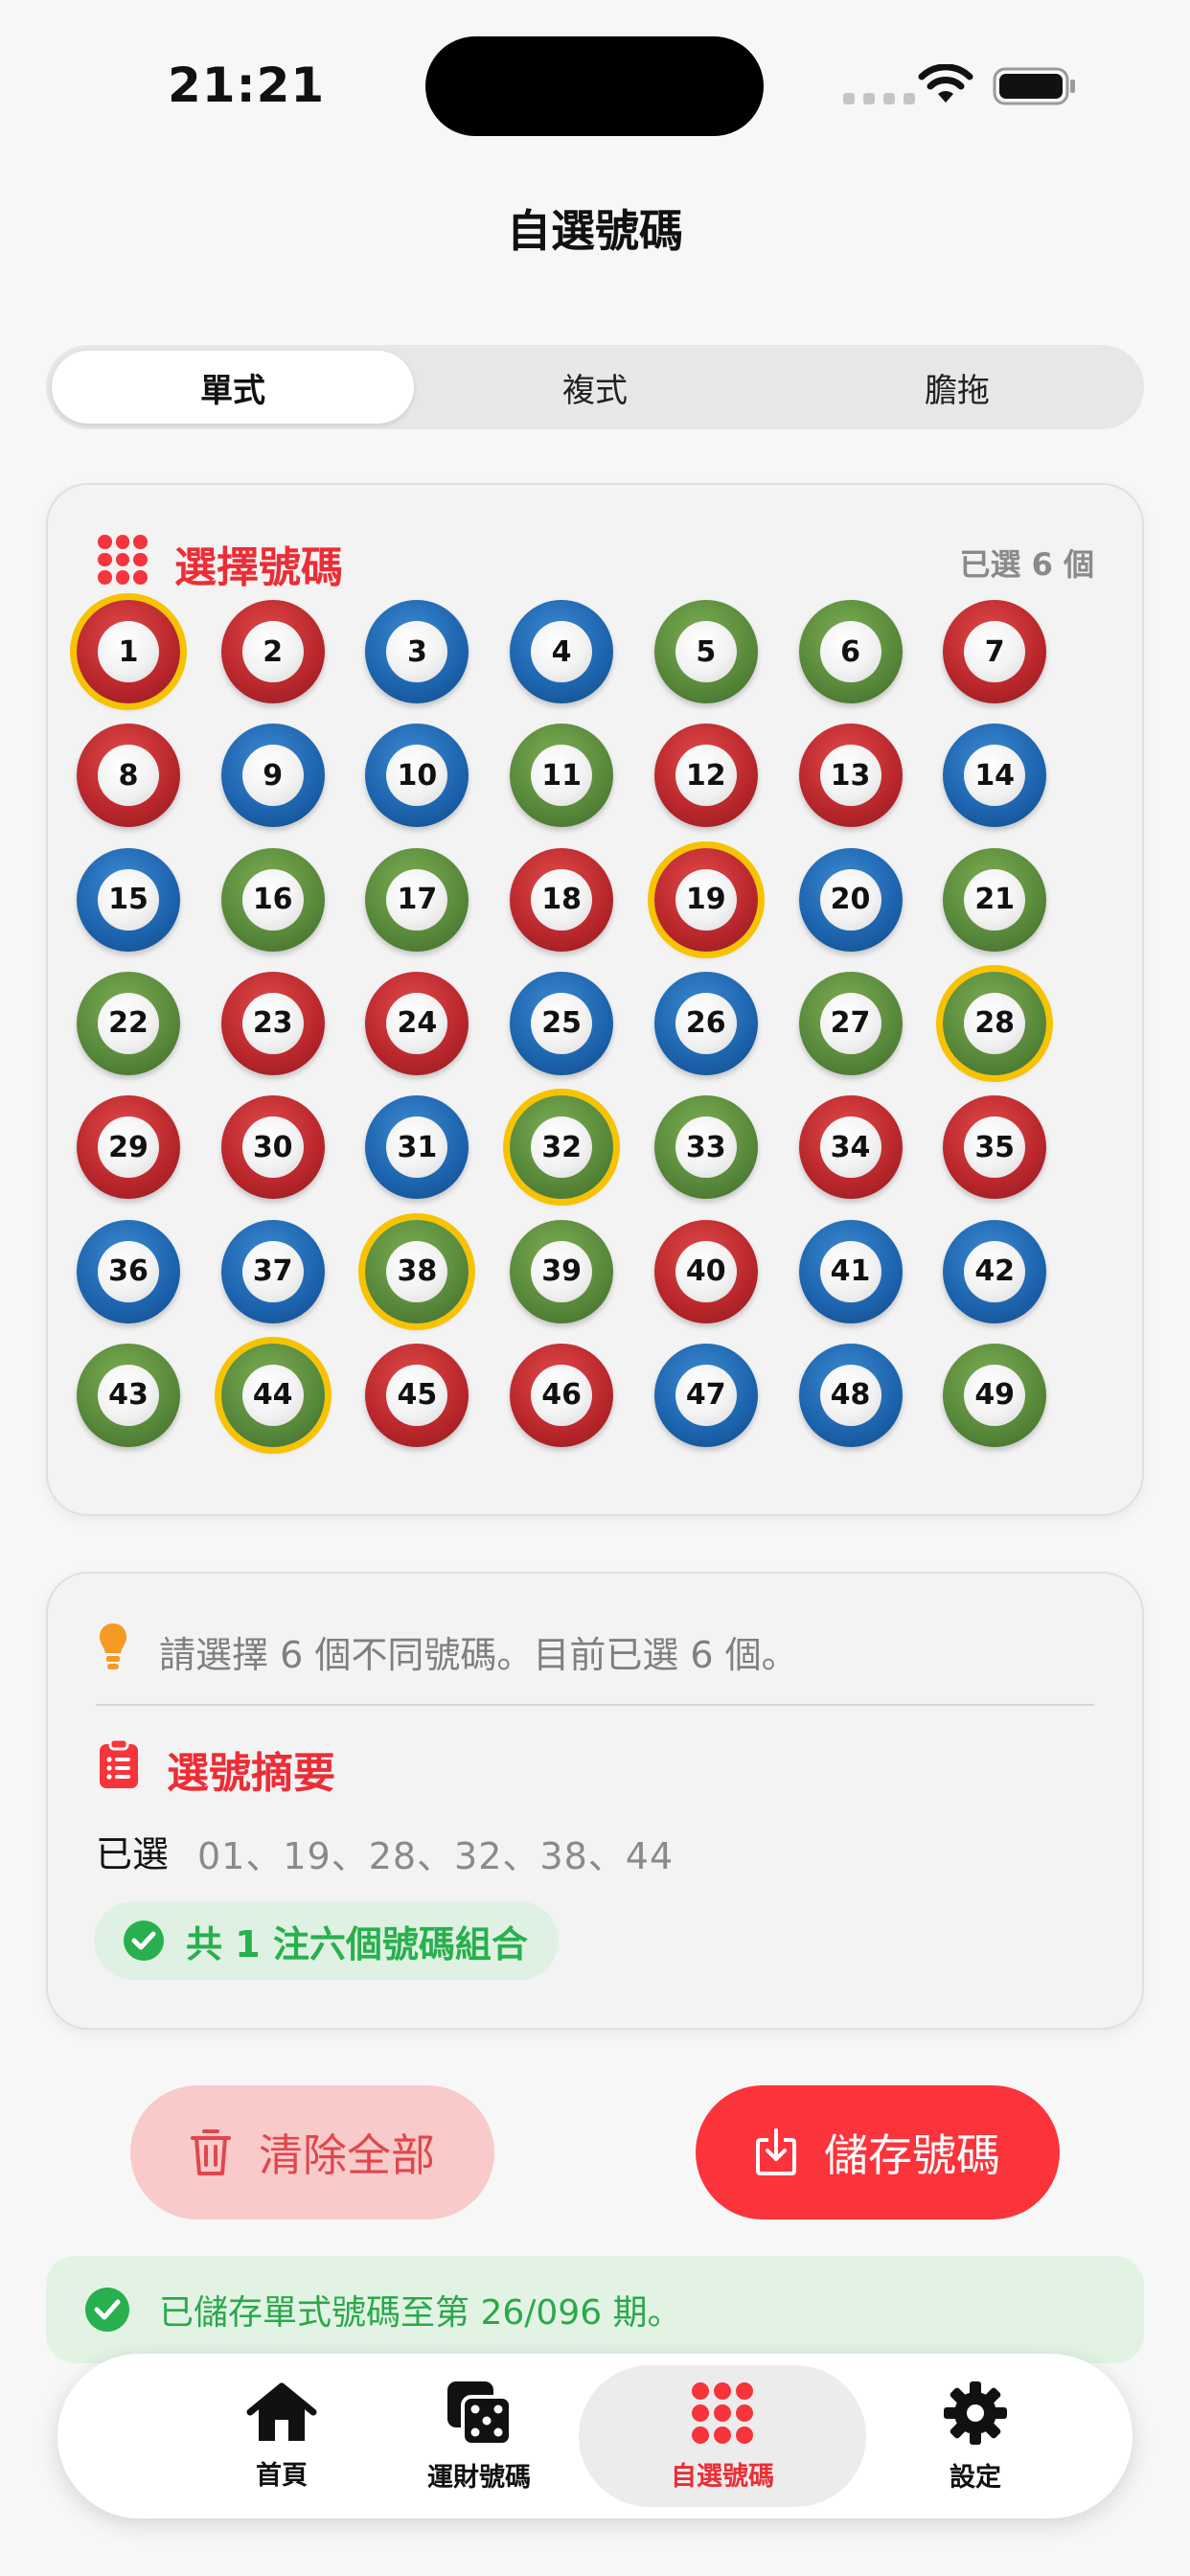  I want to click on number-ball: 11, so click(562, 776).